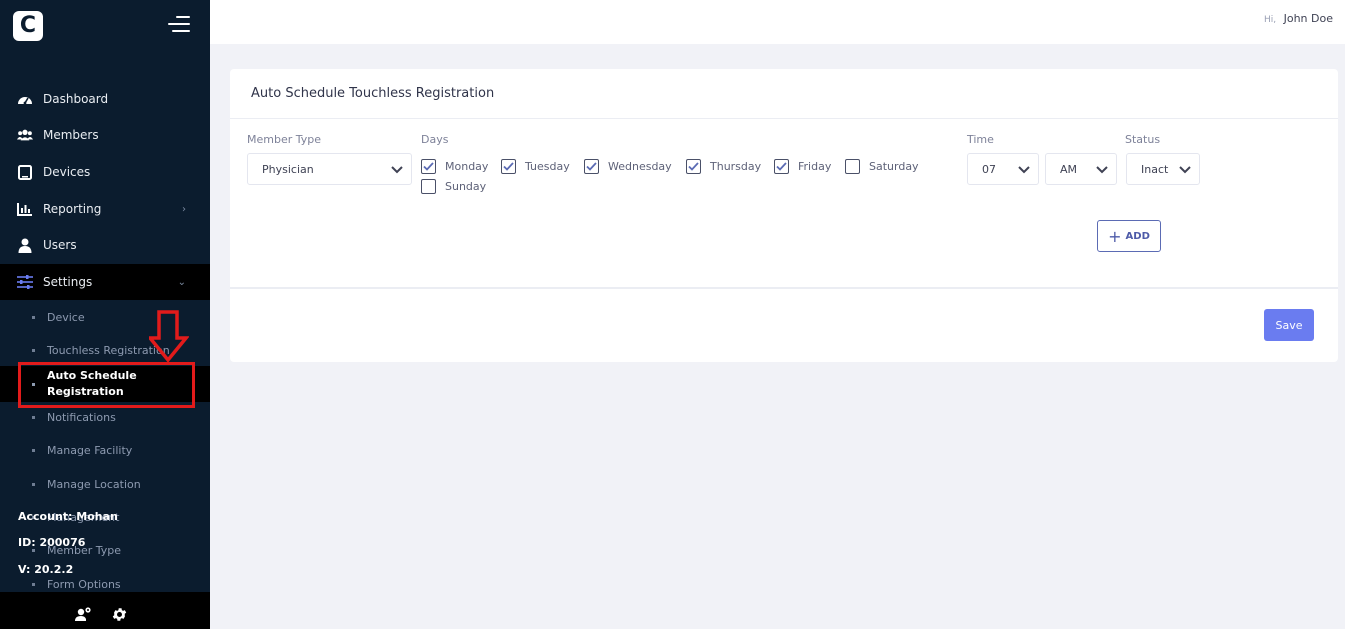 The width and height of the screenshot is (1345, 629). I want to click on member-type-label: Member Type, so click(284, 139).